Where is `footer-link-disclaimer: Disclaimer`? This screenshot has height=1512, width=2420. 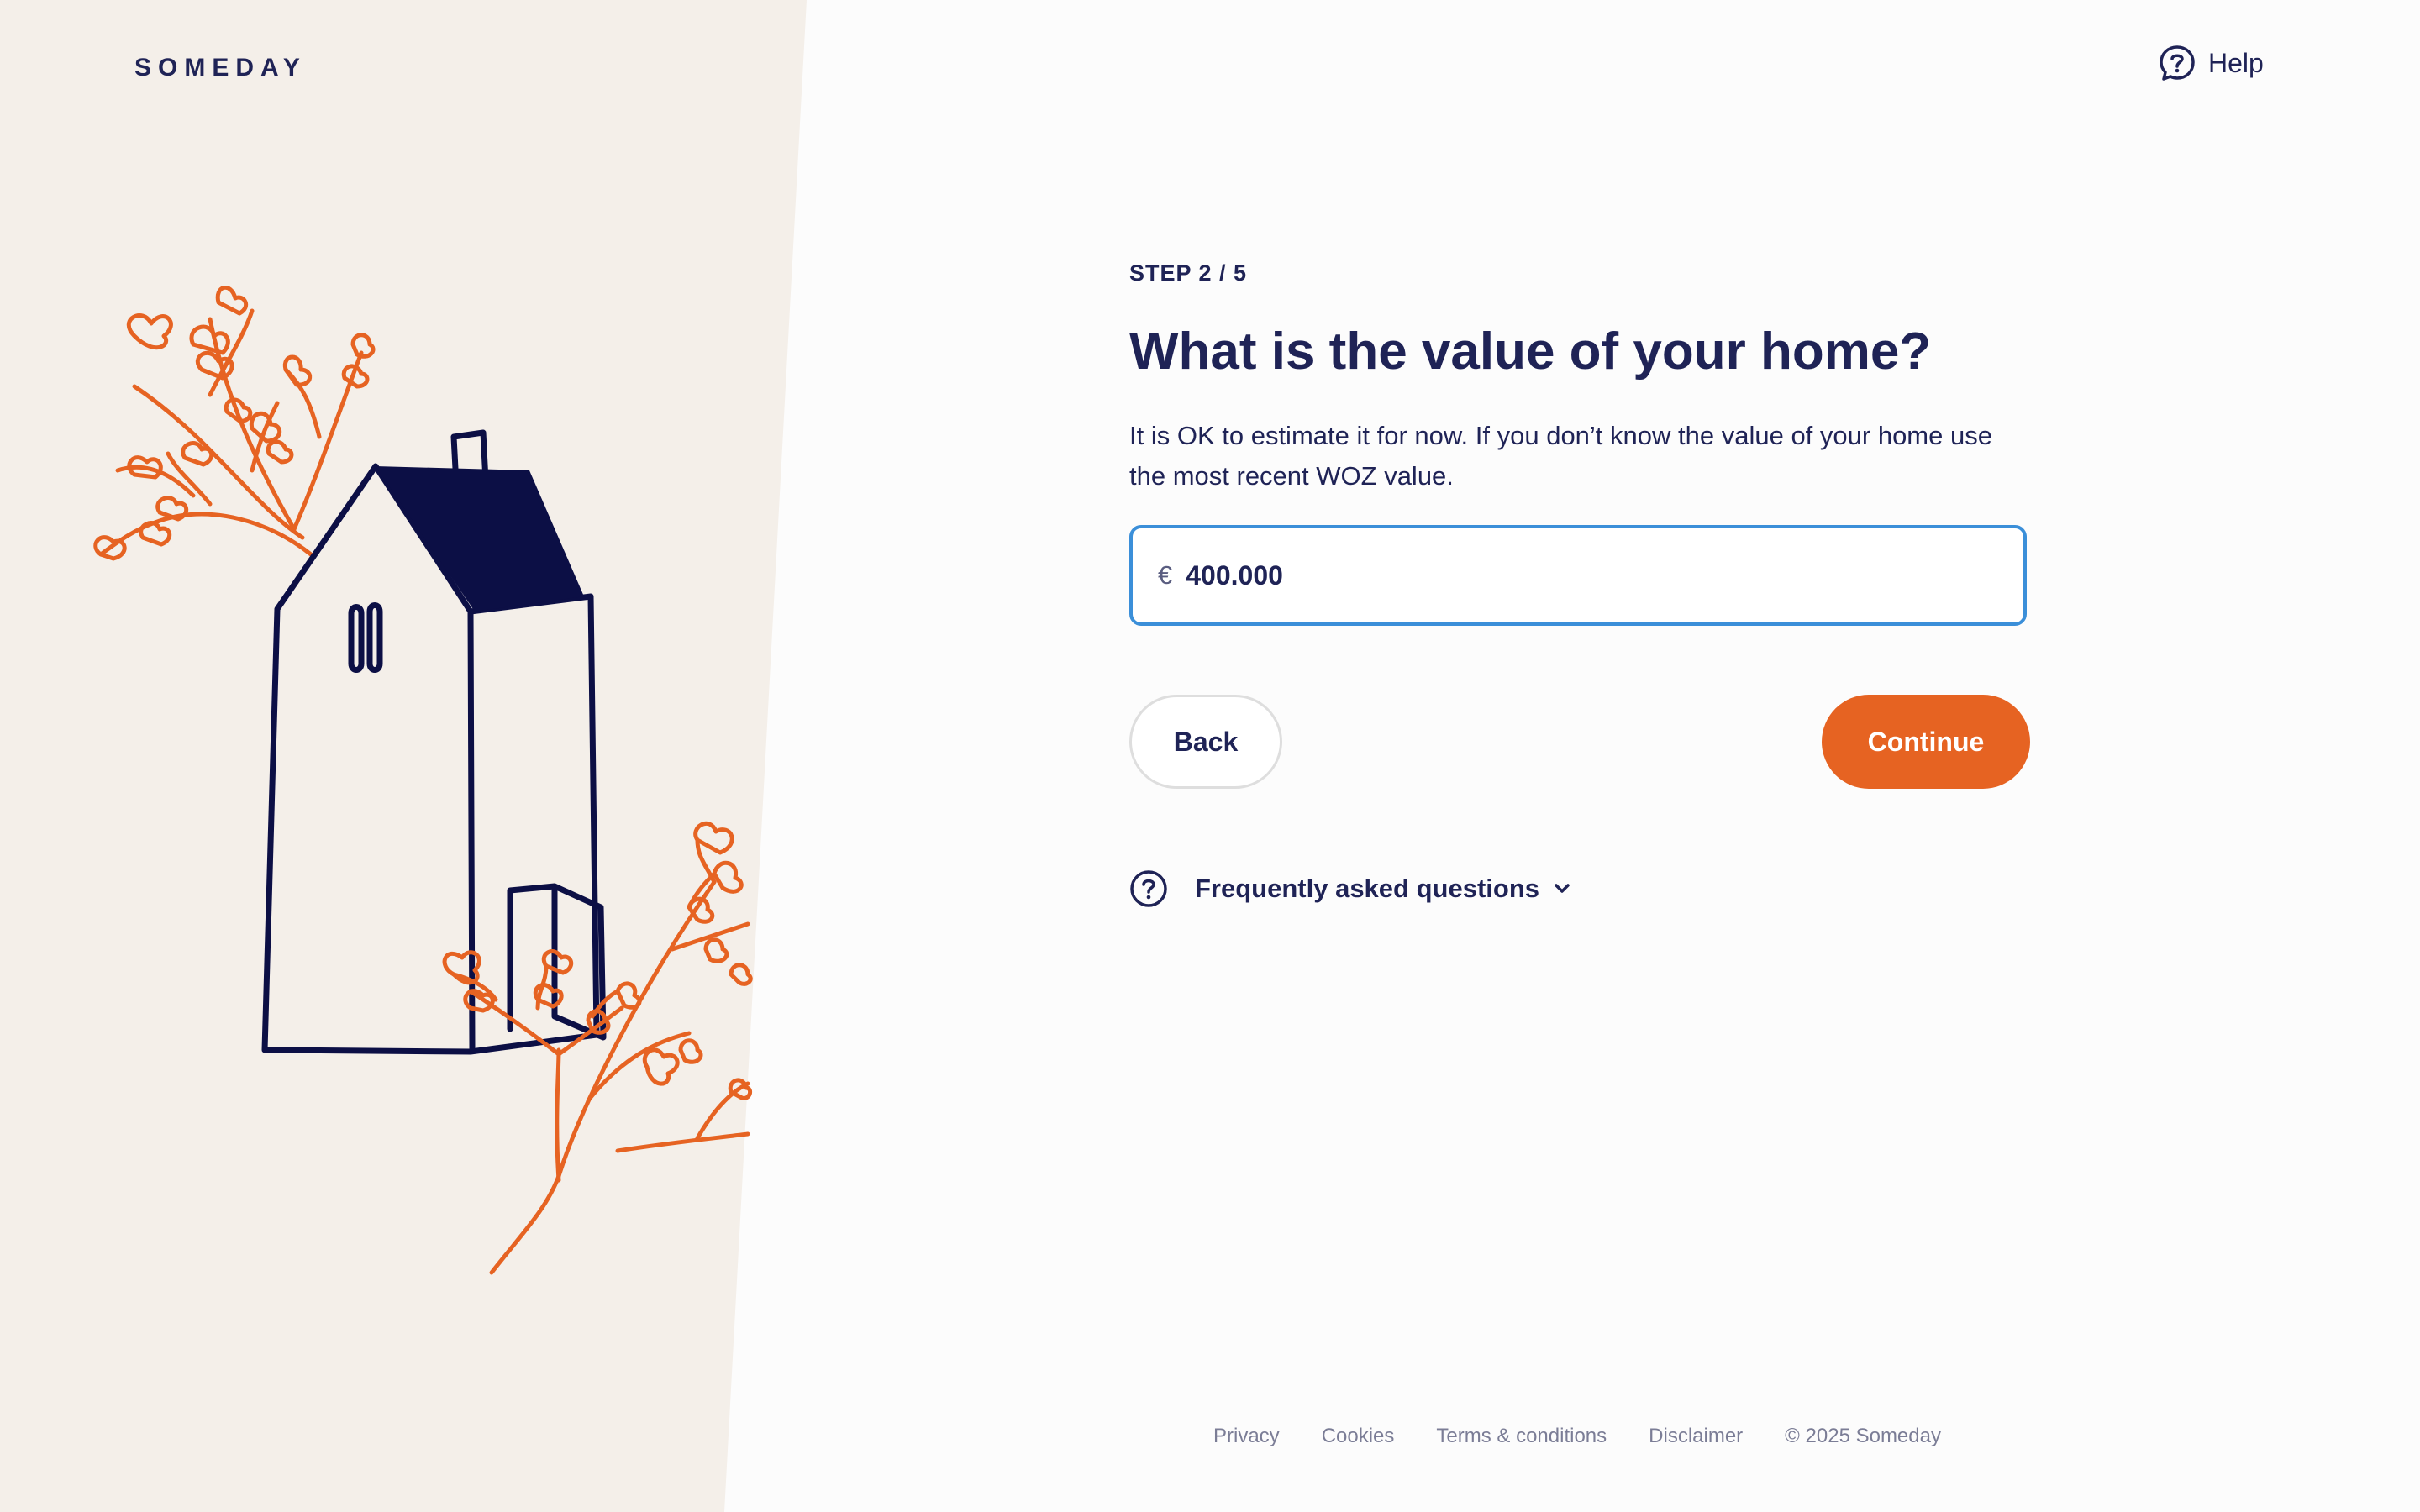
footer-link-disclaimer: Disclaimer is located at coordinates (1696, 1436).